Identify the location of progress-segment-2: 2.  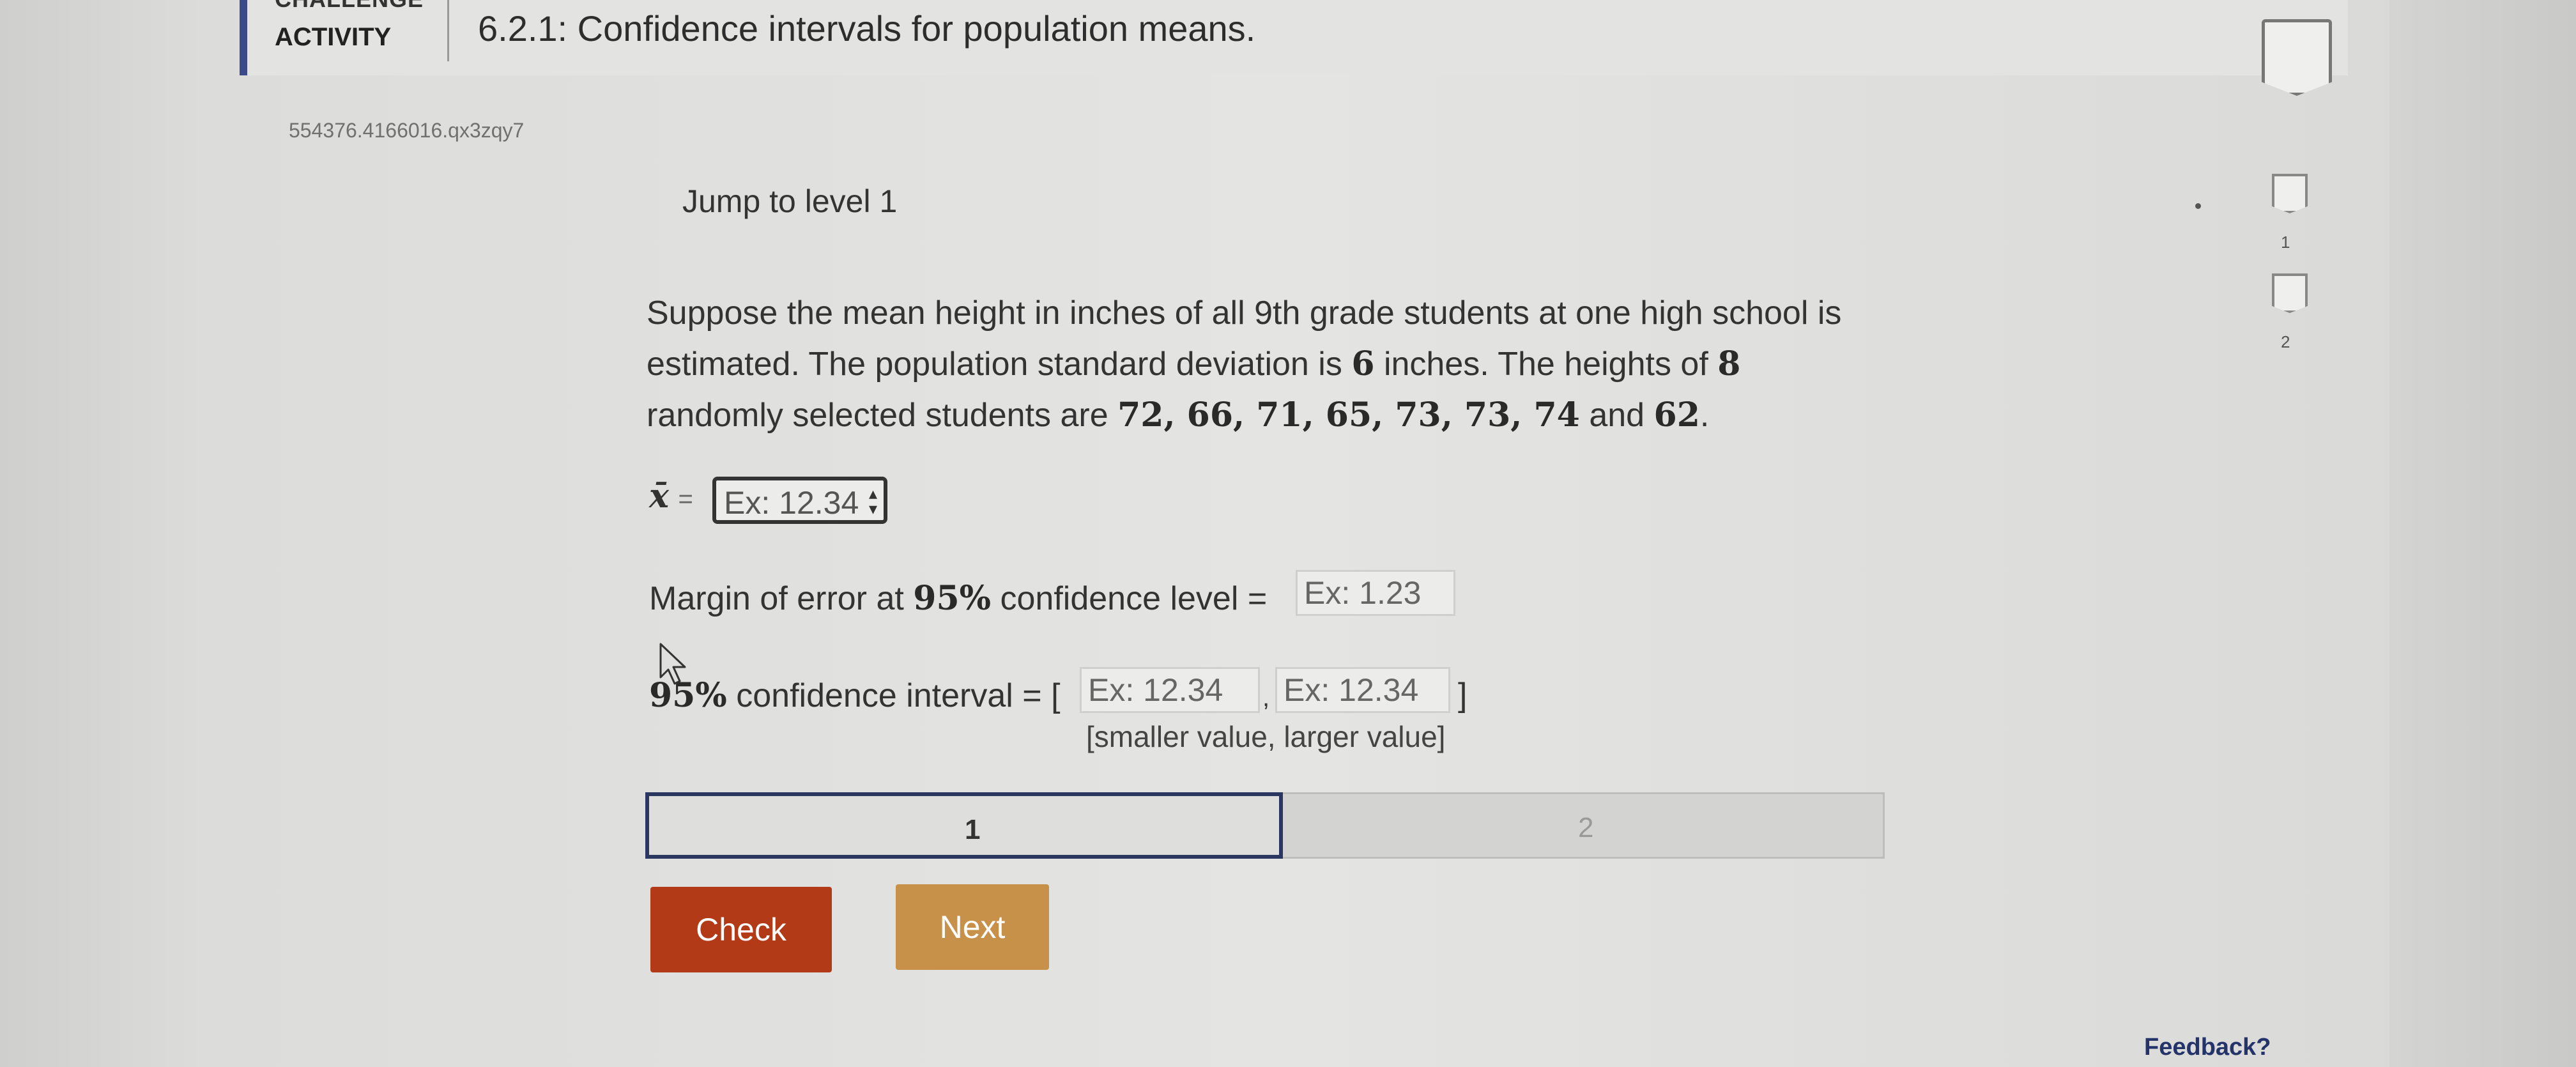
(1584, 826).